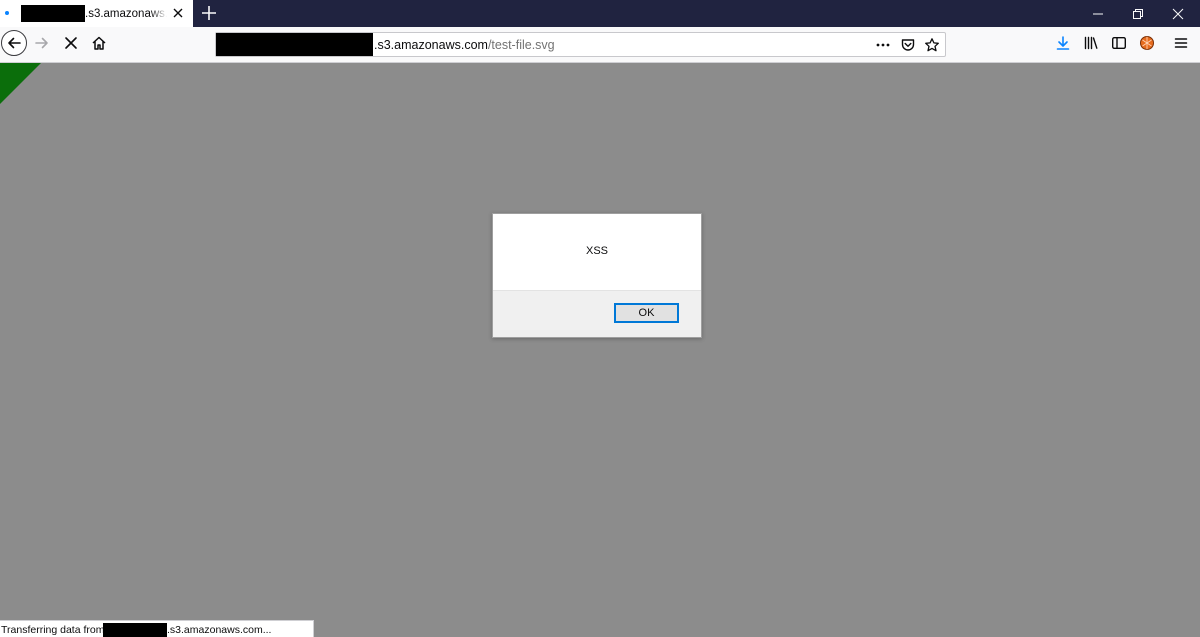 The image size is (1200, 637). What do you see at coordinates (20, 83) in the screenshot?
I see `svg-green-triangle` at bounding box center [20, 83].